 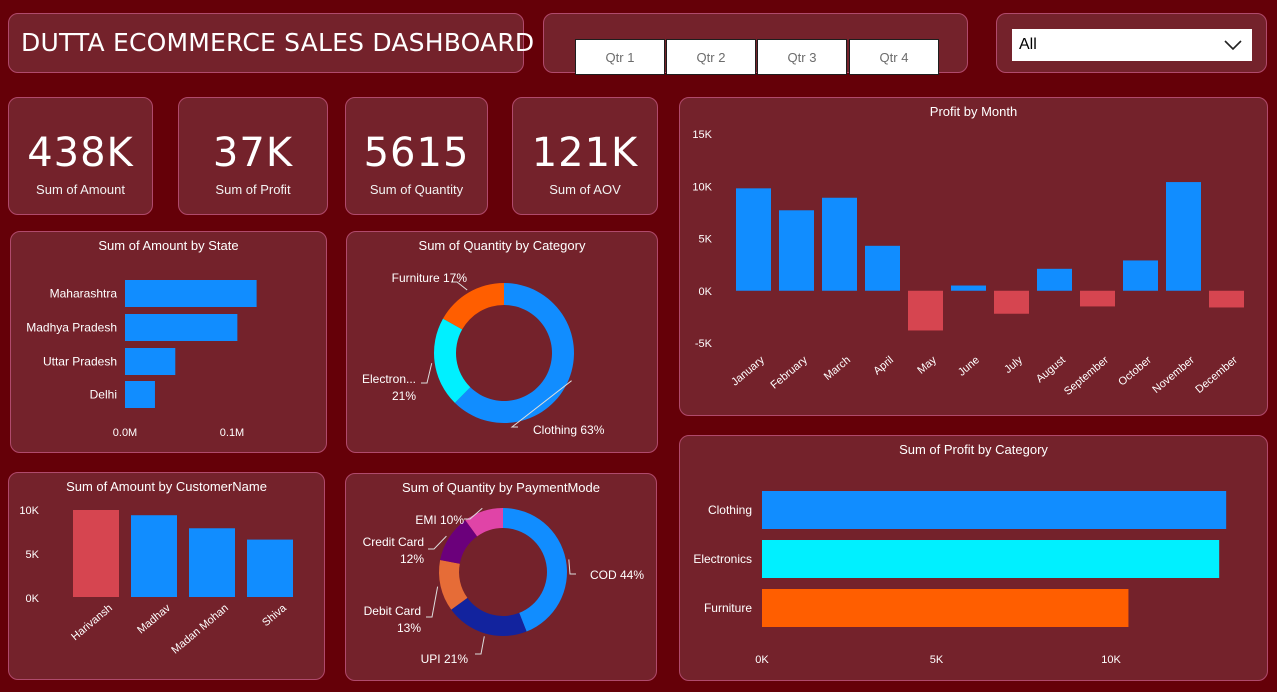 What do you see at coordinates (445, 659) in the screenshot?
I see `slice-label: UPI 21%` at bounding box center [445, 659].